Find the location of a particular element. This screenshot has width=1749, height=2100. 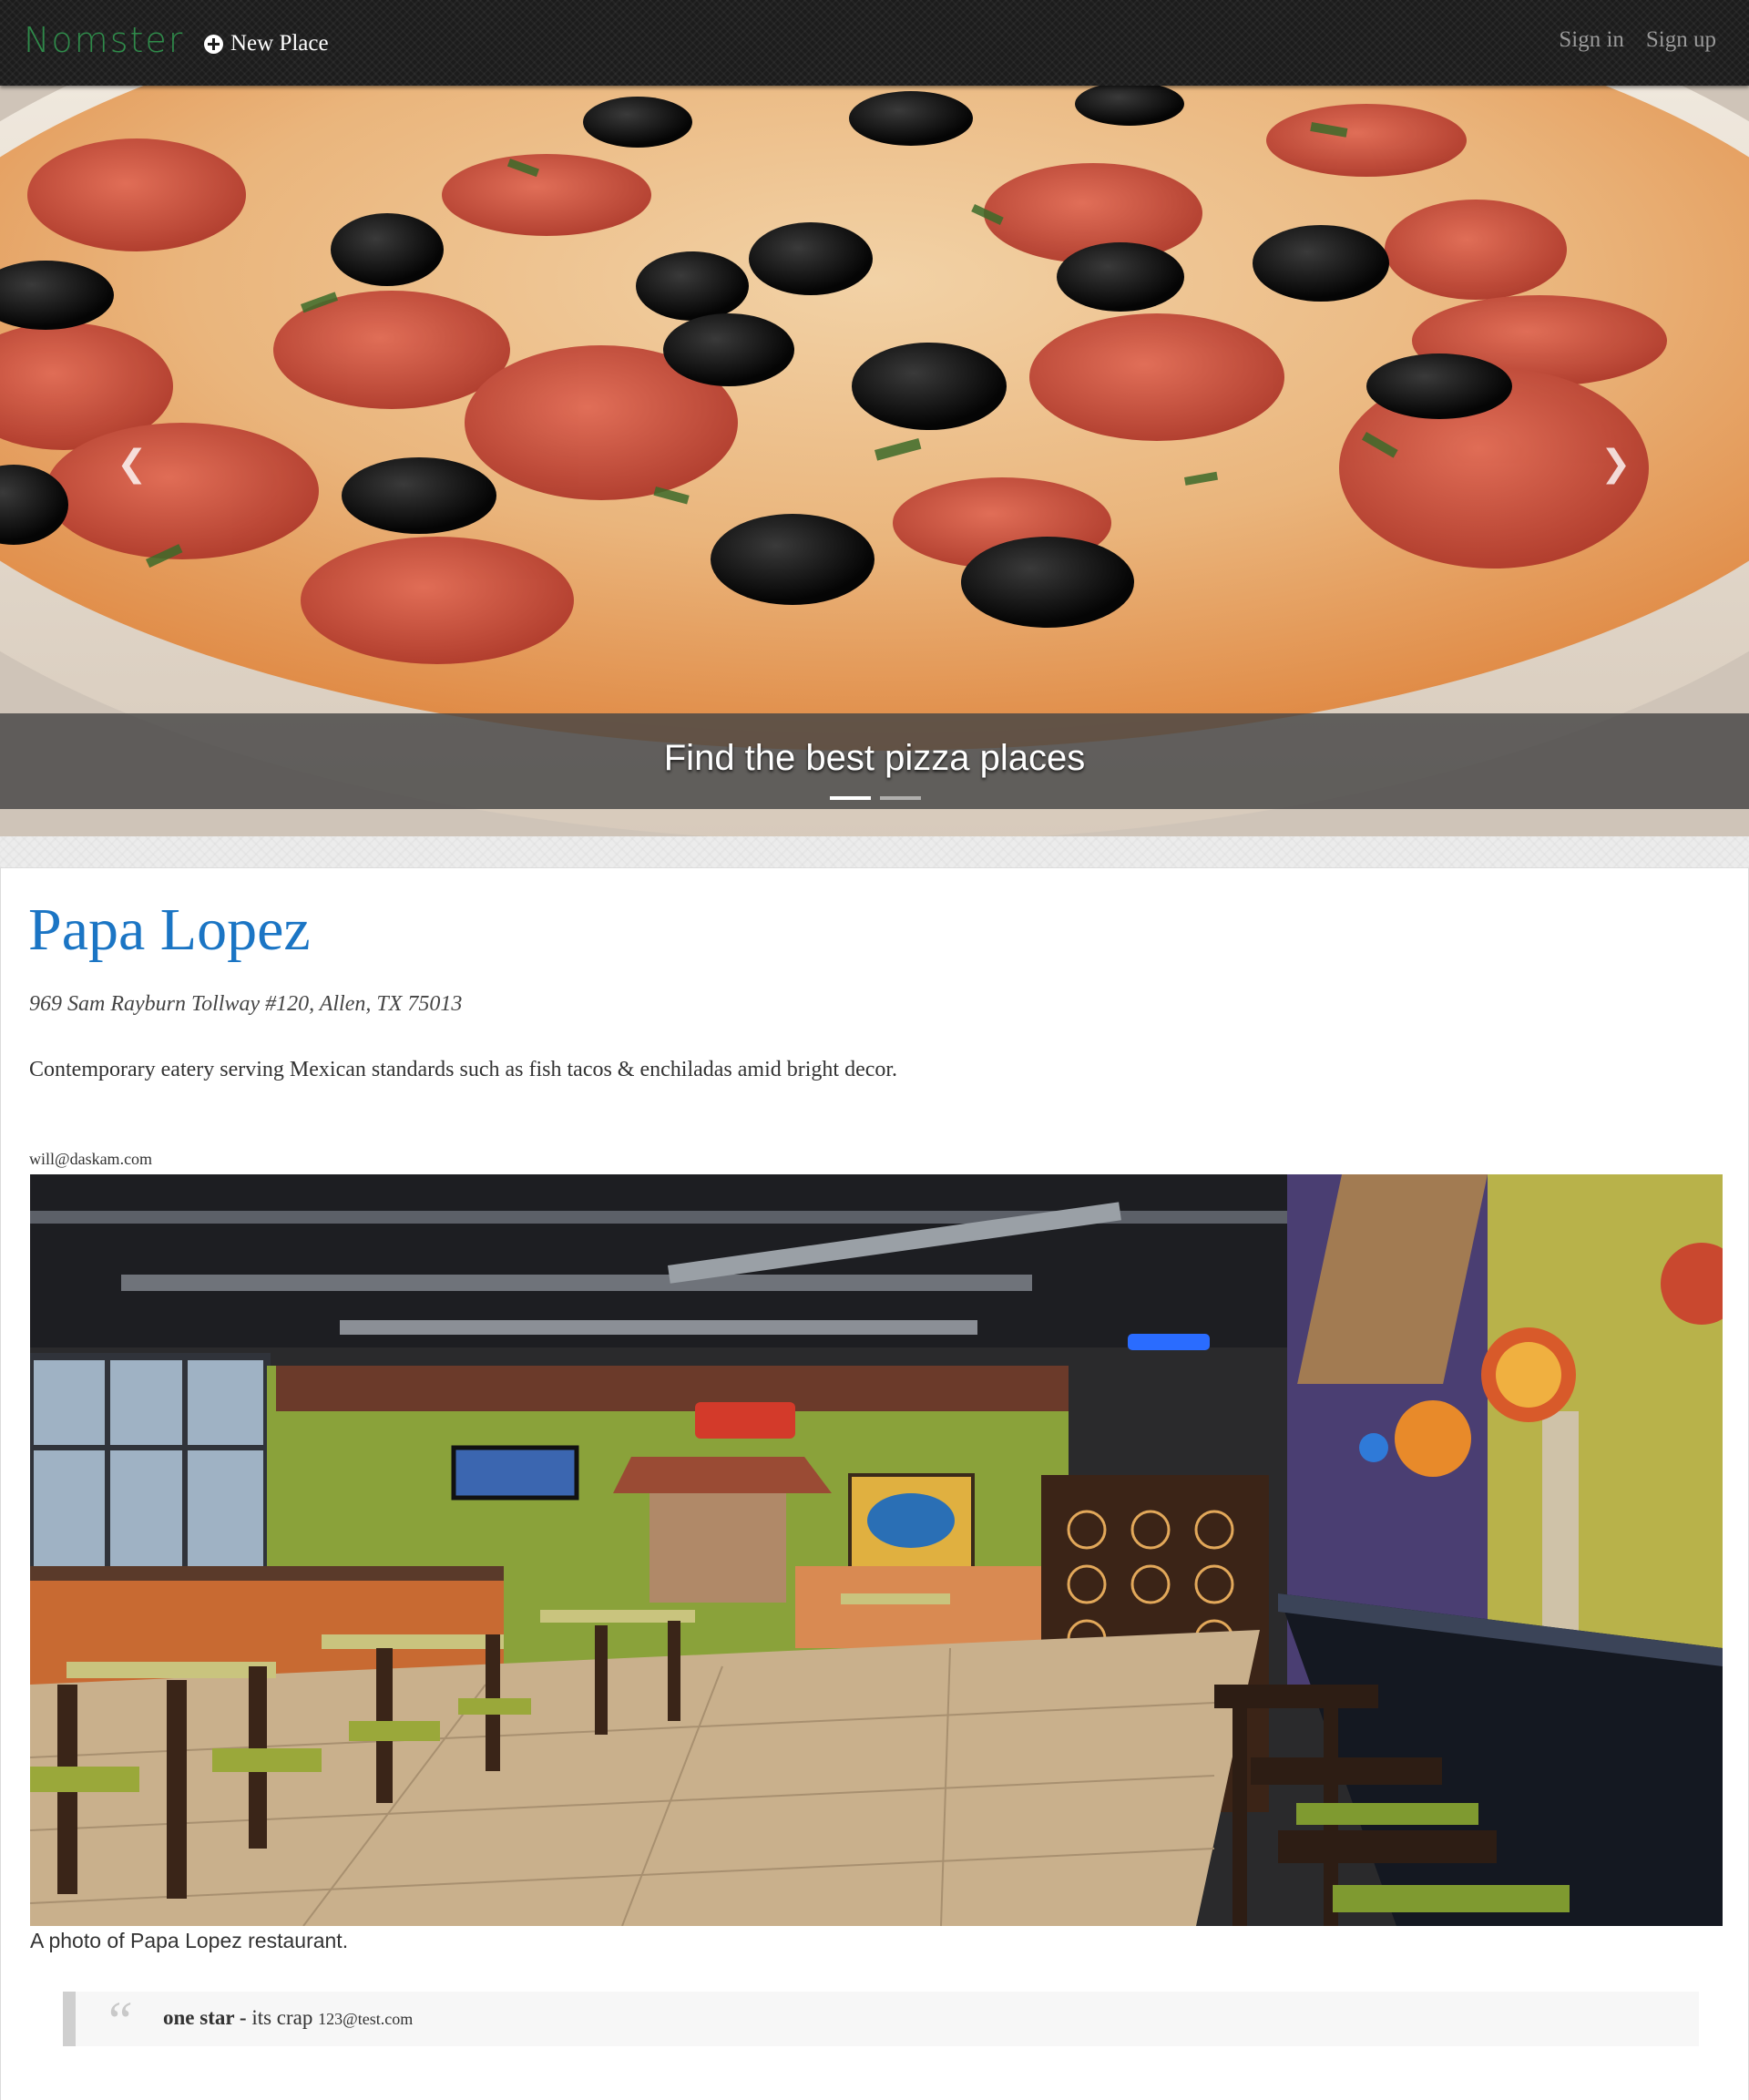

review-comment: its crap is located at coordinates (282, 2018).